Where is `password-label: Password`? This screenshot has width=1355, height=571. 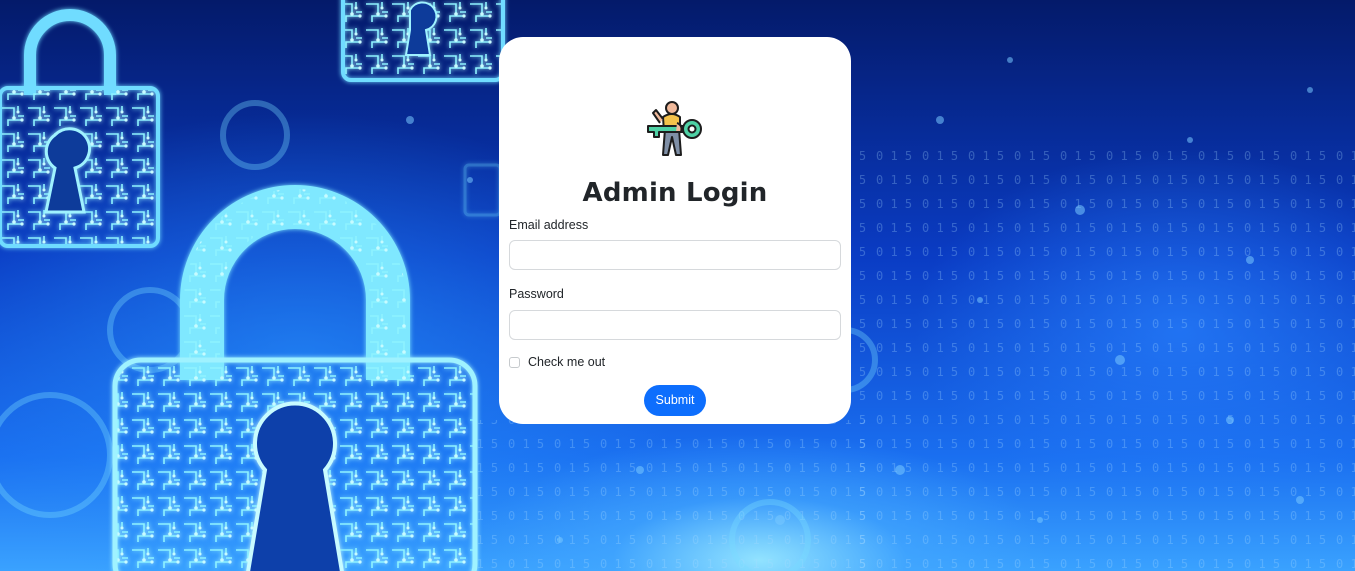
password-label: Password is located at coordinates (536, 294).